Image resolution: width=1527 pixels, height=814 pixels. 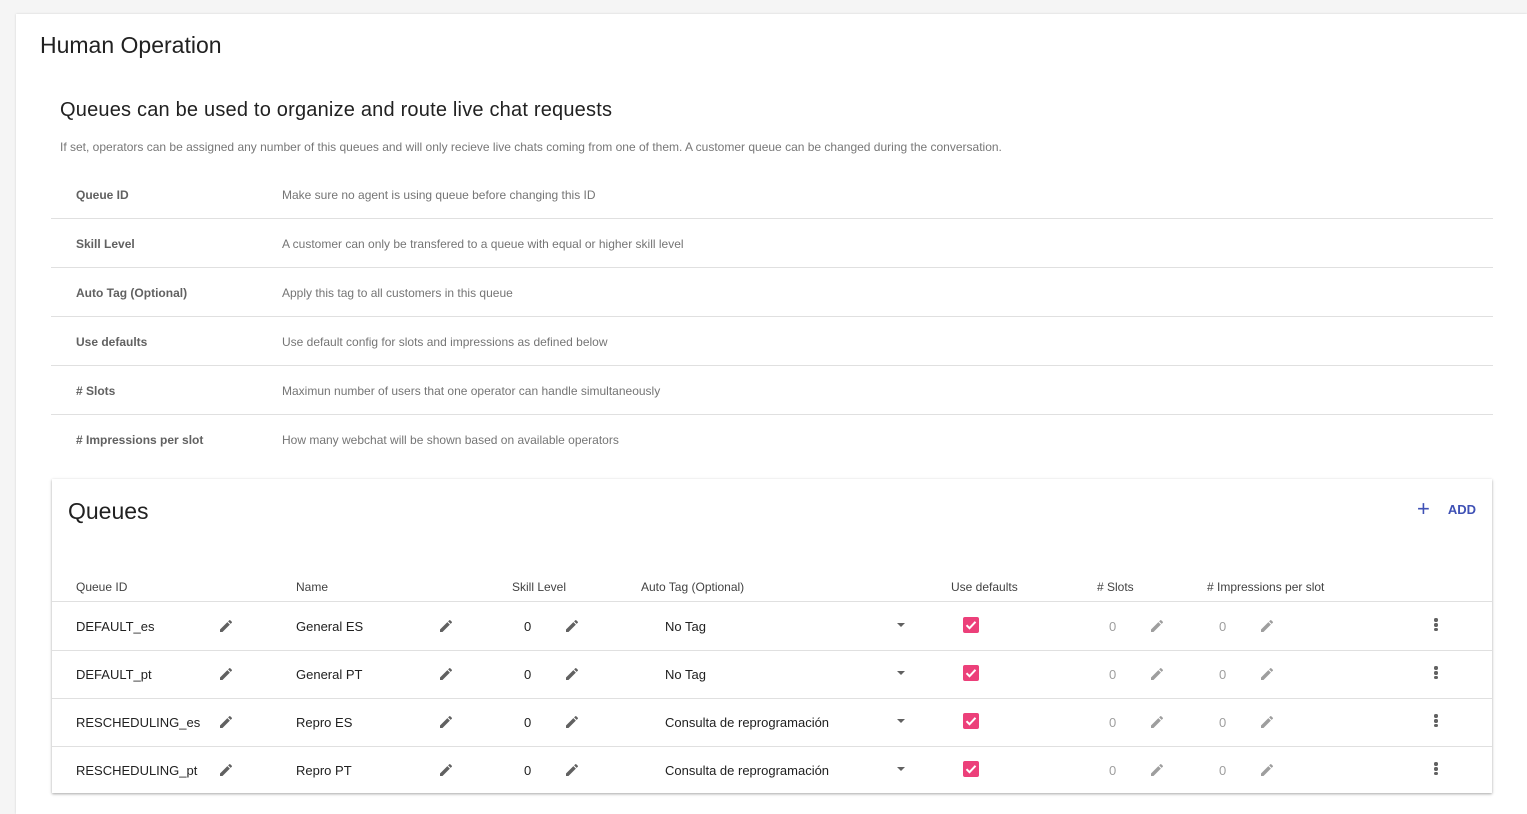 What do you see at coordinates (324, 770) in the screenshot?
I see `queue-name-cell: Repro PT` at bounding box center [324, 770].